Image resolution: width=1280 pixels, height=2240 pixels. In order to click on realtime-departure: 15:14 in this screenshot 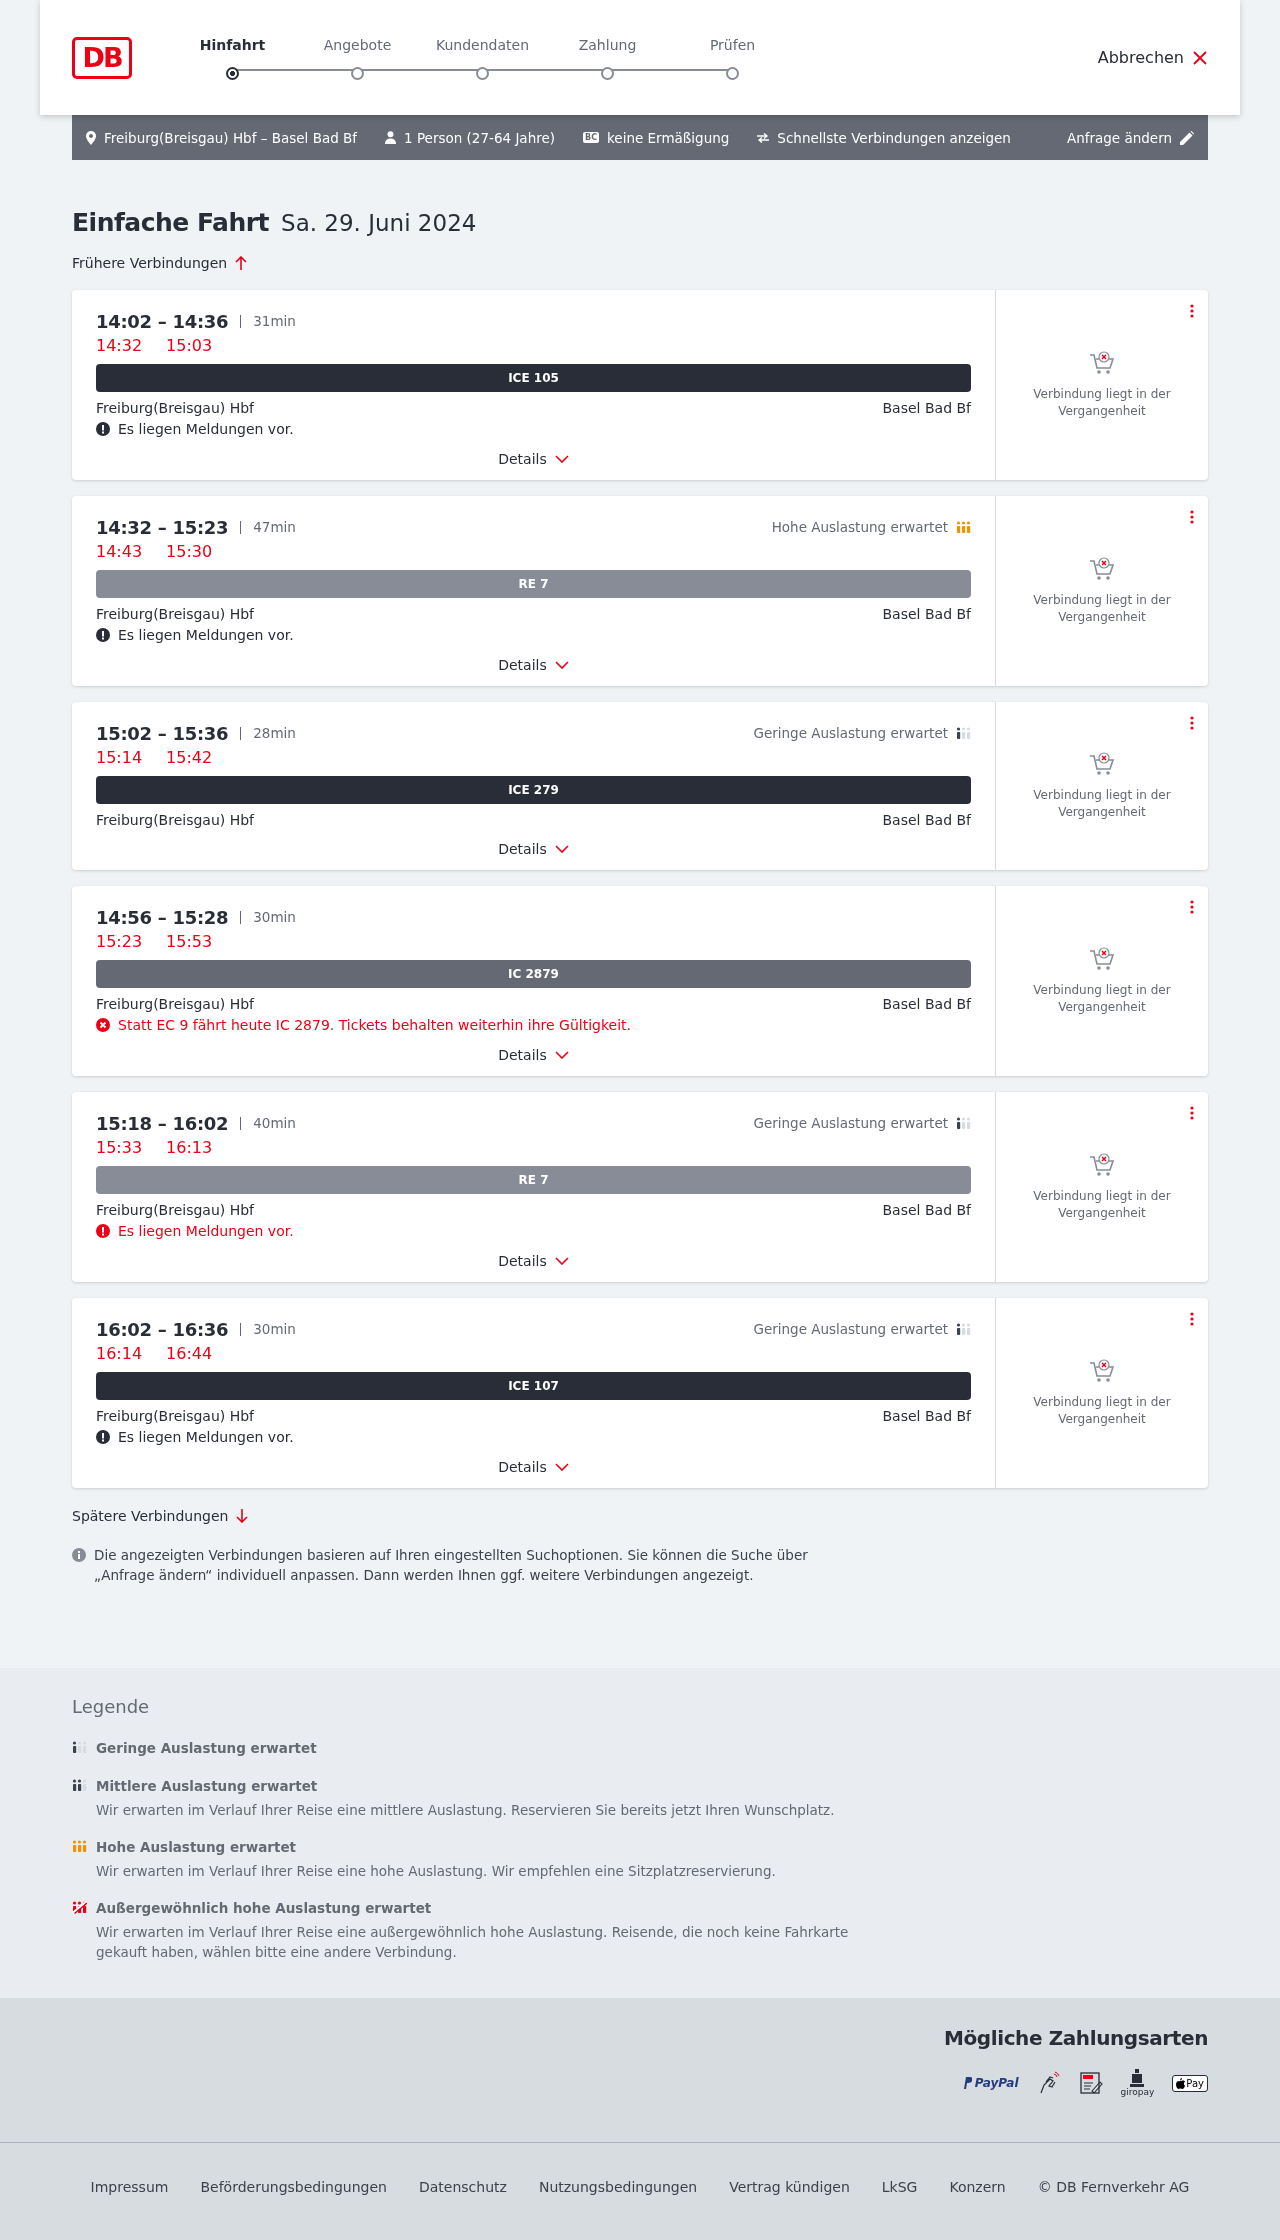, I will do `click(119, 757)`.